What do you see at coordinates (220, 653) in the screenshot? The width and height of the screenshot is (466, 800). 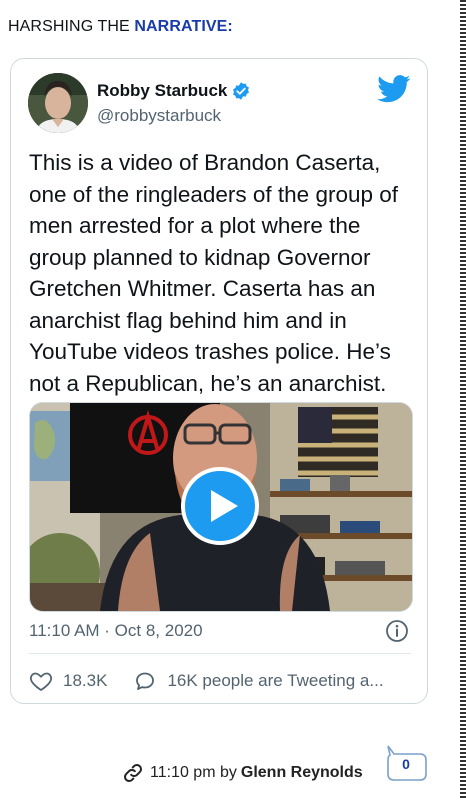 I see `divider` at bounding box center [220, 653].